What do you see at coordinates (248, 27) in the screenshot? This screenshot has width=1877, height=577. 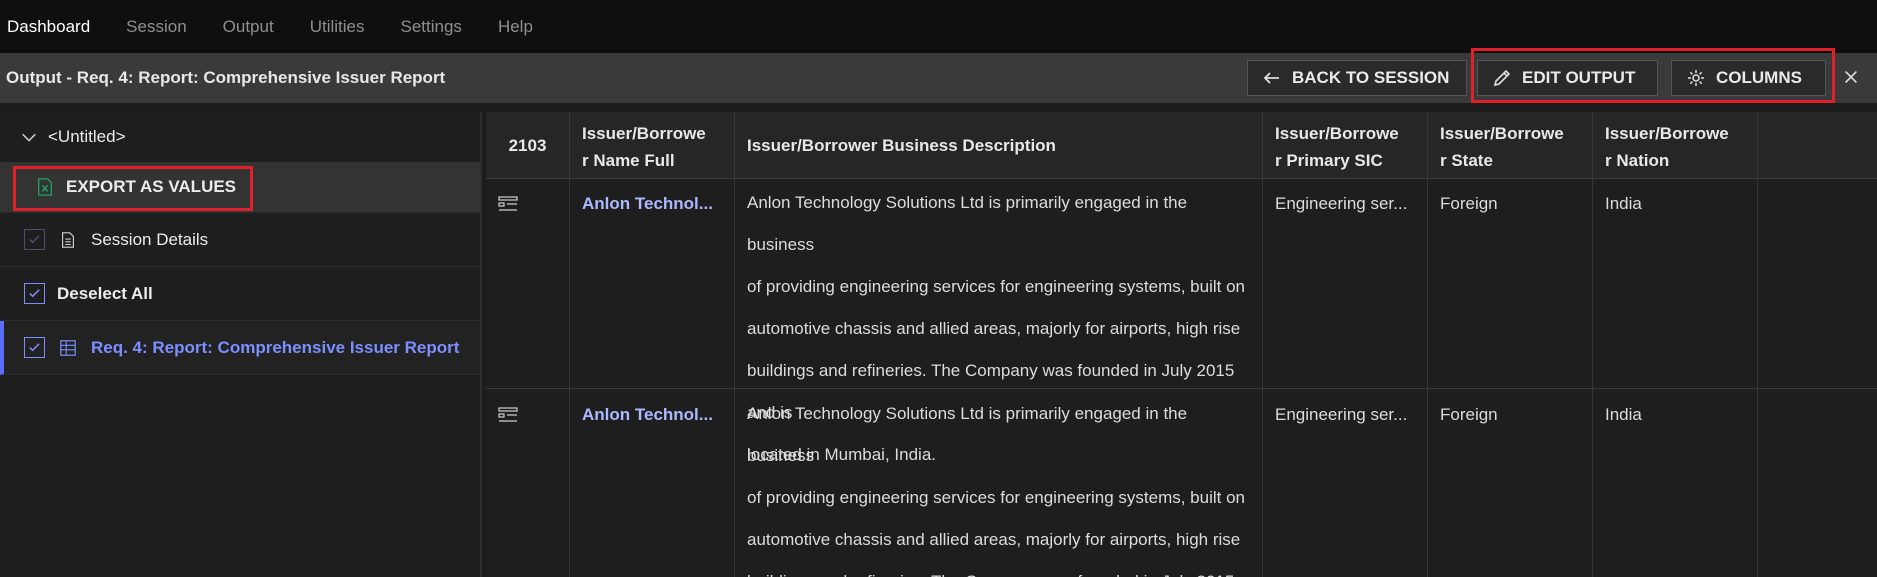 I see `menu-output: Output` at bounding box center [248, 27].